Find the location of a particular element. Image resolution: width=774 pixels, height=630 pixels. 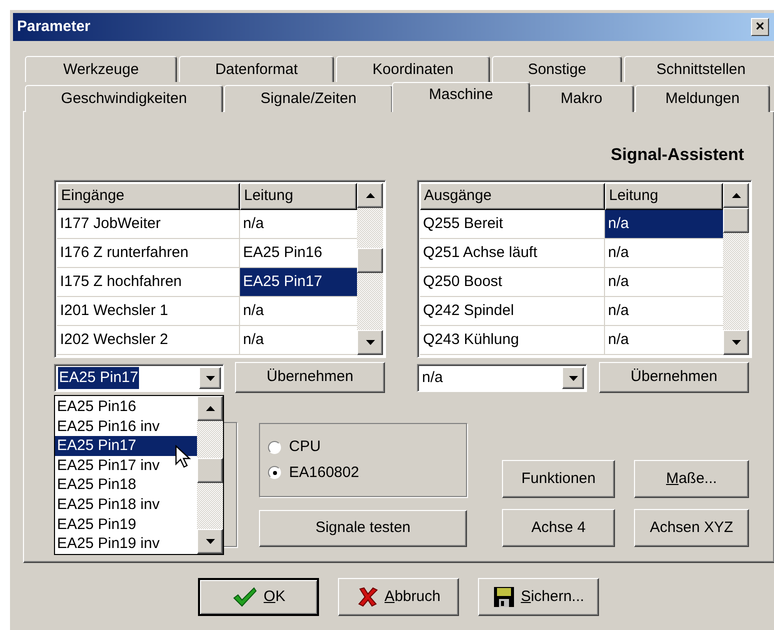

x-icon is located at coordinates (367, 597).